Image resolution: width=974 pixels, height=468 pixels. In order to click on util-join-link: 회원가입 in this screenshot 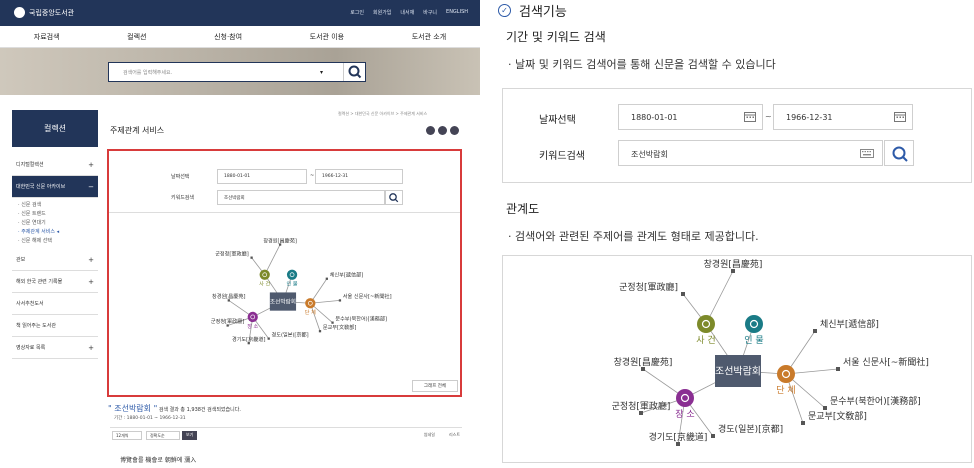, I will do `click(382, 12)`.